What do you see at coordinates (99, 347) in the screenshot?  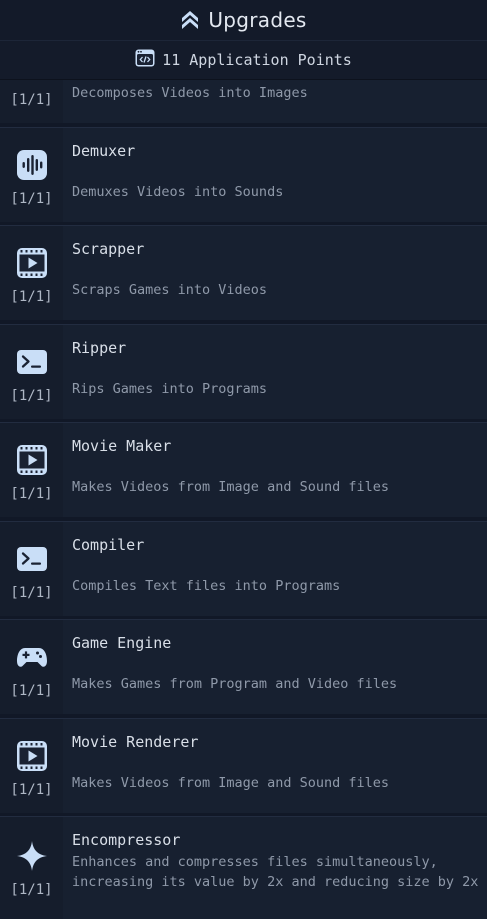 I see `upgrade-name: Ripper` at bounding box center [99, 347].